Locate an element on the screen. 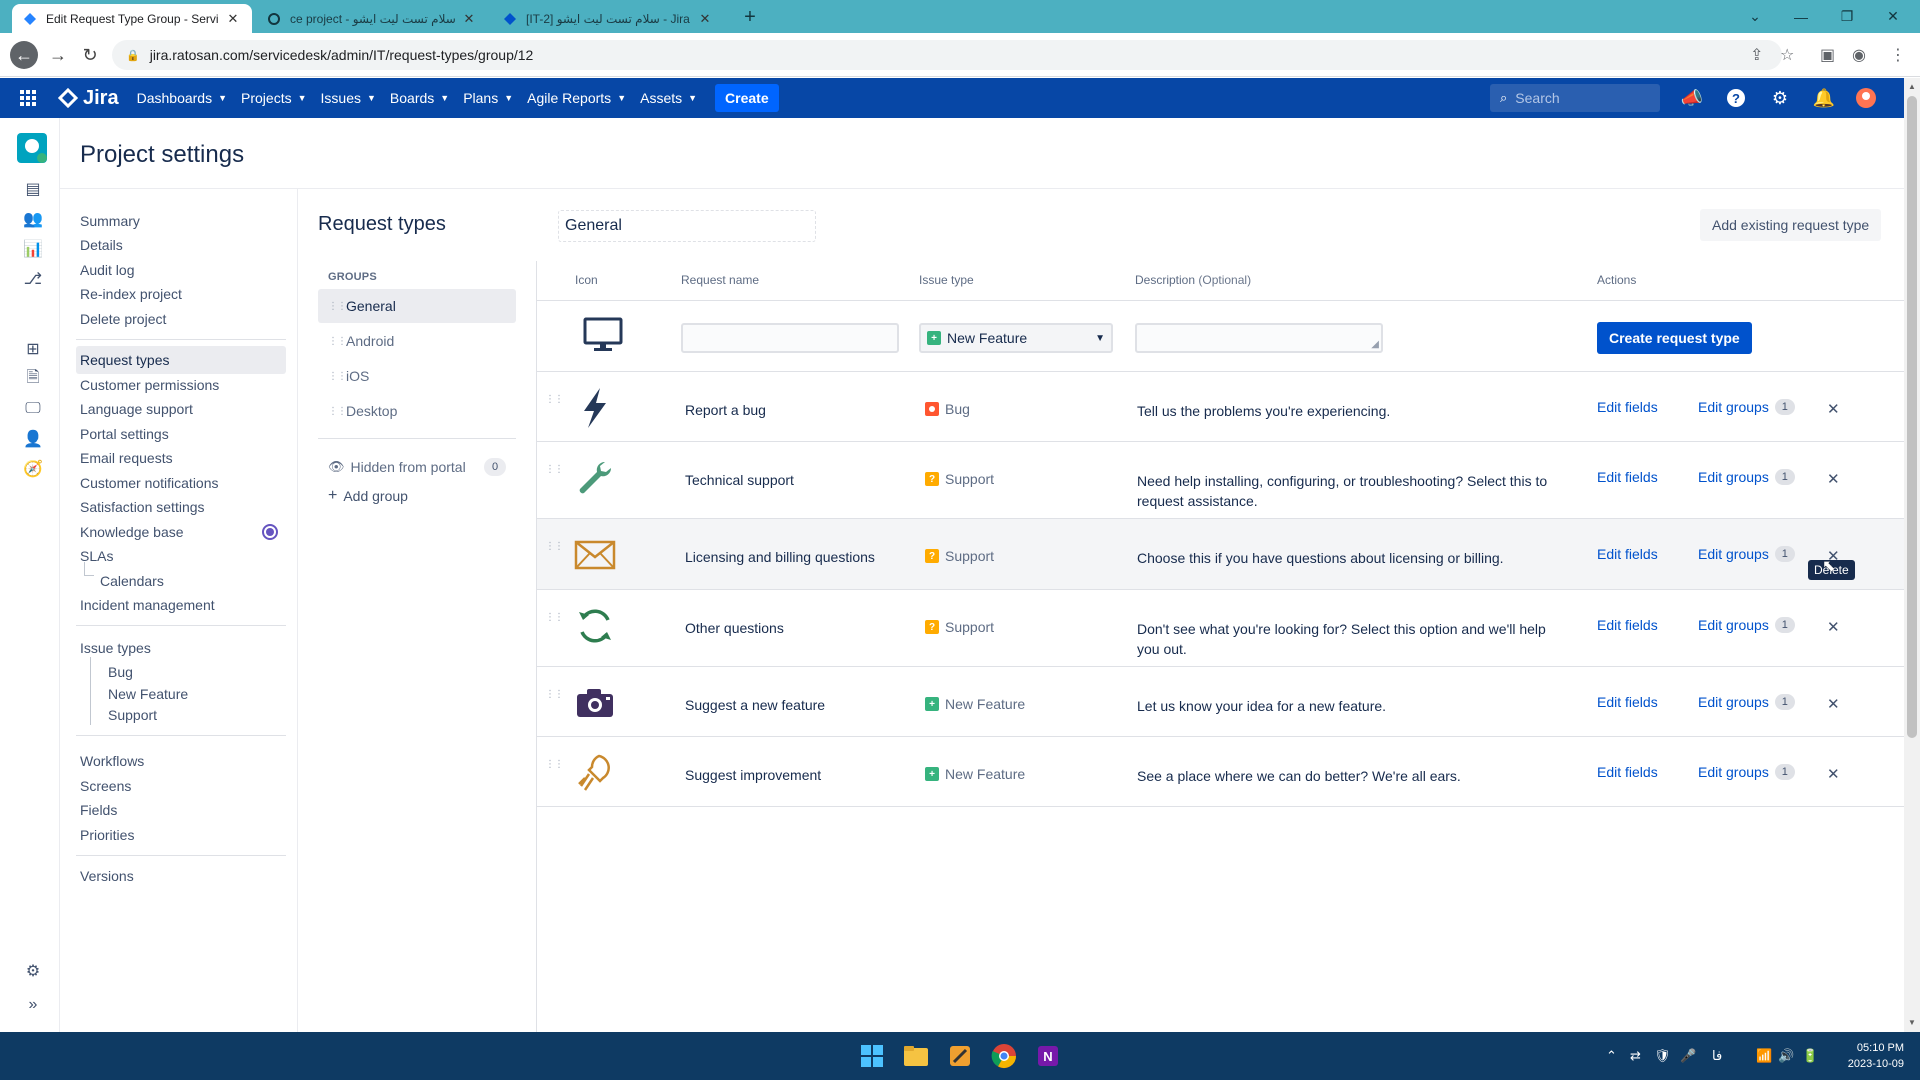  notifications-bell-icon: 🔔 is located at coordinates (1824, 98).